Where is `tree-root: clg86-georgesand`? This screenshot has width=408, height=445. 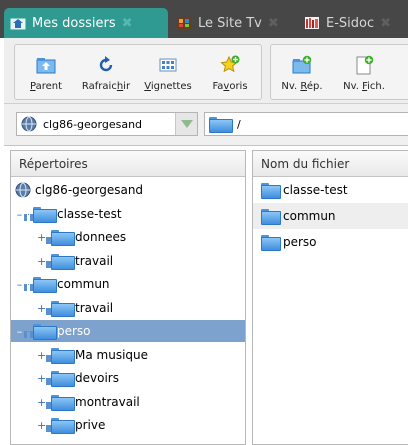
tree-root: clg86-georgesand is located at coordinates (128, 190).